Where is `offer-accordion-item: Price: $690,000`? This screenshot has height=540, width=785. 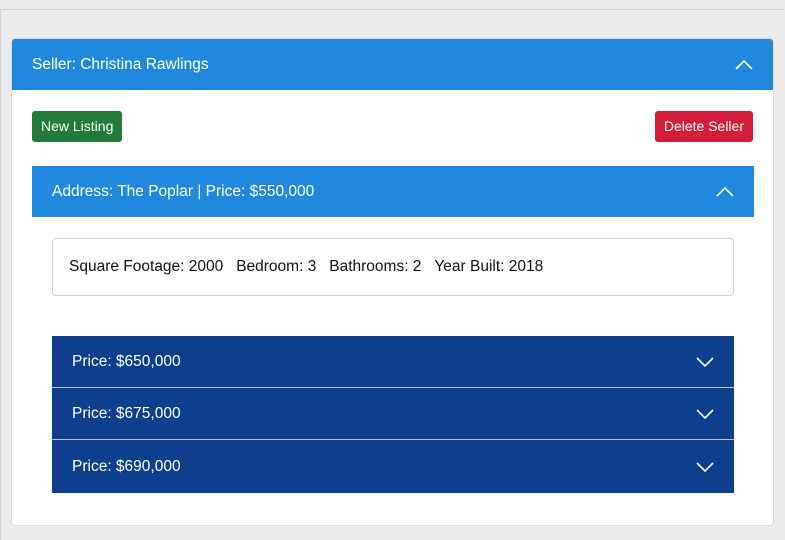 offer-accordion-item: Price: $690,000 is located at coordinates (393, 466).